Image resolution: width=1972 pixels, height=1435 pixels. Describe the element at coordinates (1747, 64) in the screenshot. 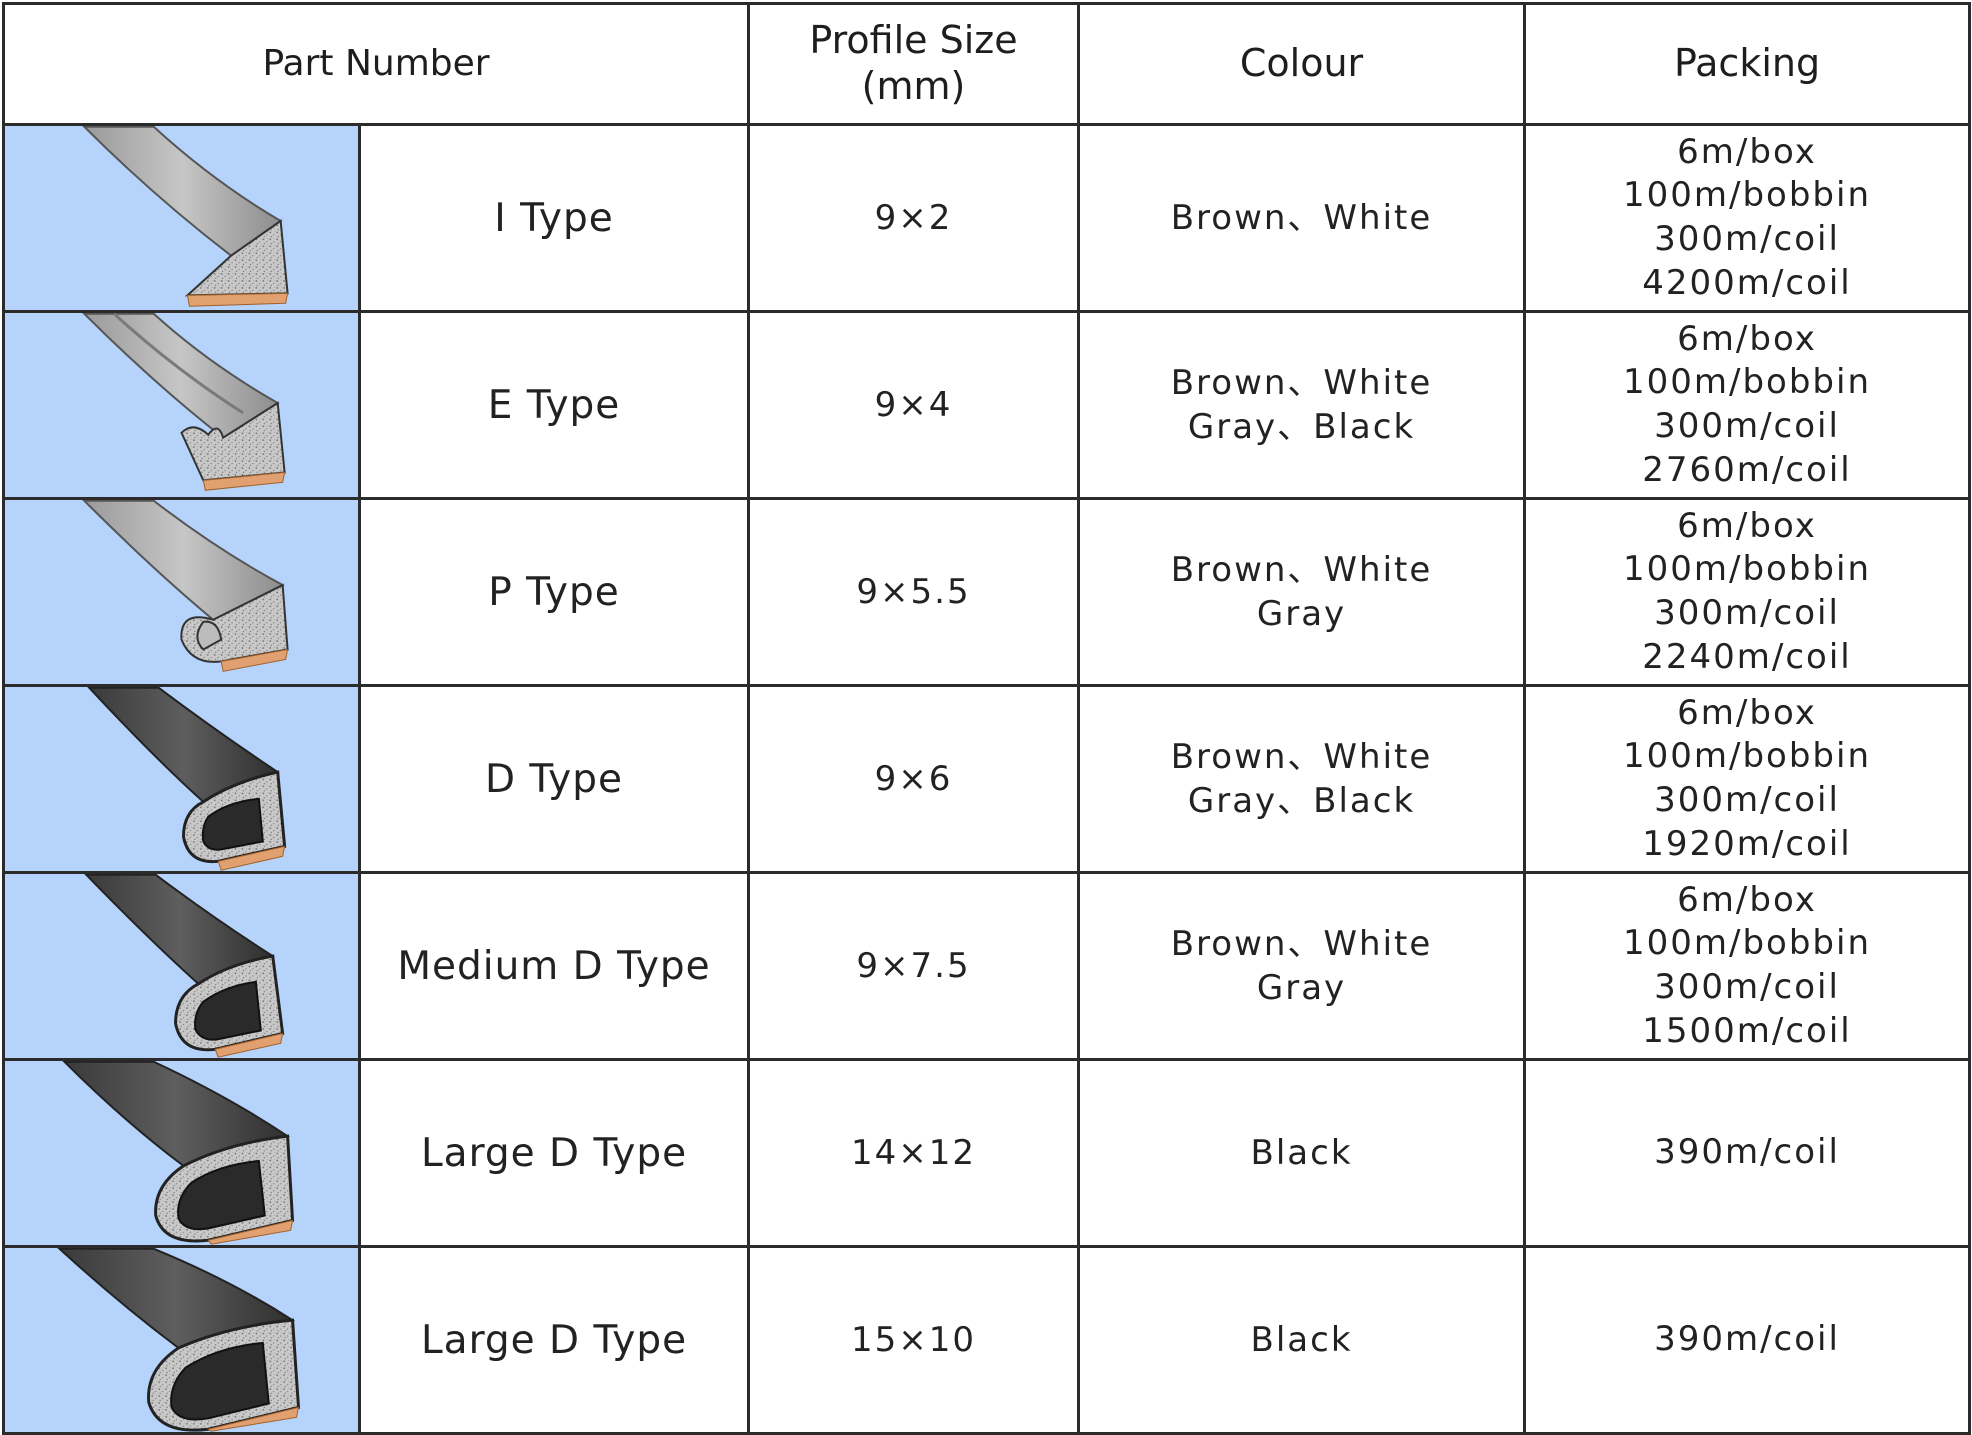

I see `header-packing: Packing` at that location.